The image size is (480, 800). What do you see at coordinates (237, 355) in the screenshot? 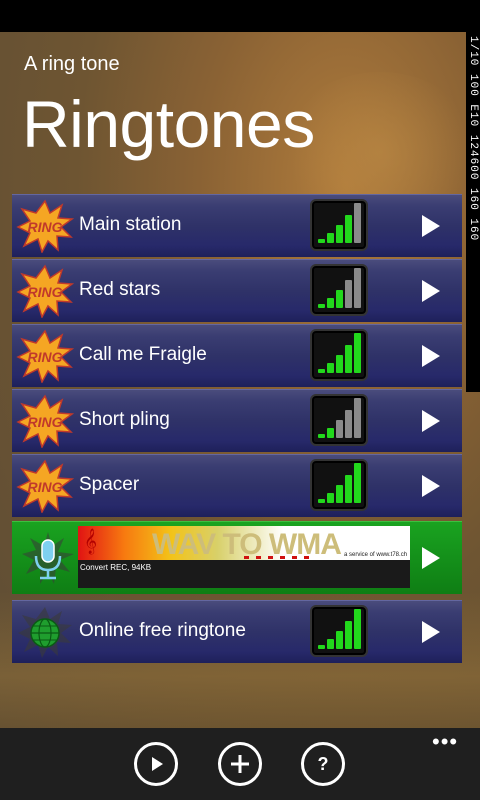
I see `ringtone-row: RING Call me Fraigle` at bounding box center [237, 355].